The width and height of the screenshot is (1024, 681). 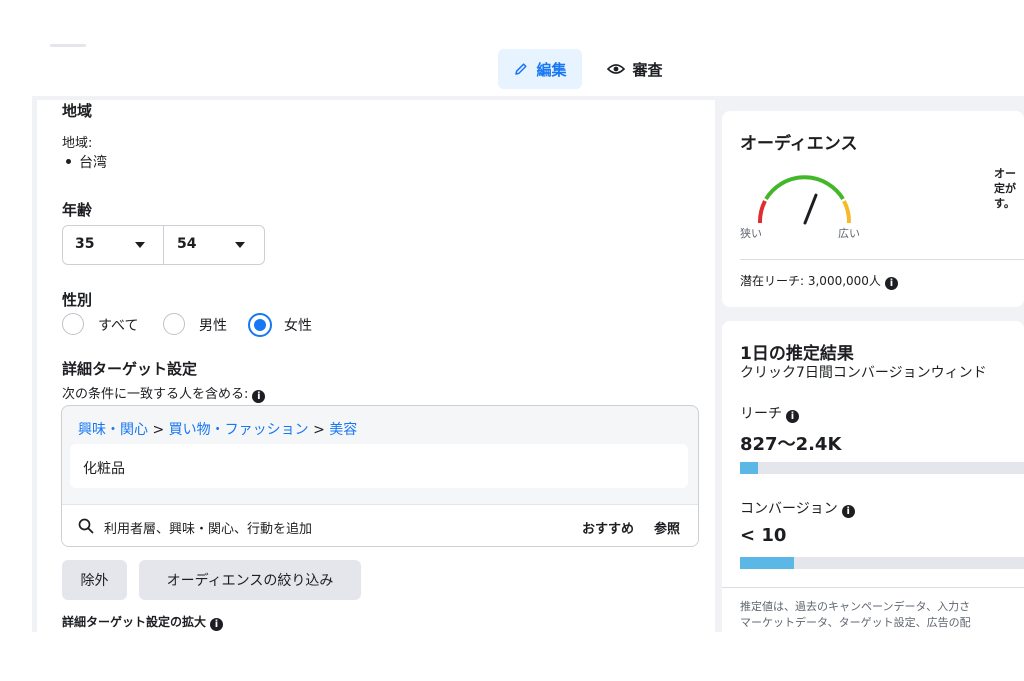 What do you see at coordinates (77, 300) in the screenshot?
I see `gender-heading: 性別` at bounding box center [77, 300].